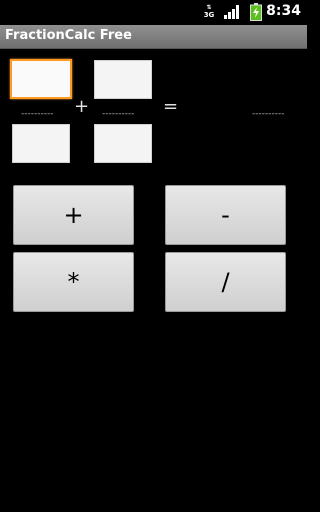 Image resolution: width=320 pixels, height=512 pixels. I want to click on fraction1-numerator-input, so click(41, 79).